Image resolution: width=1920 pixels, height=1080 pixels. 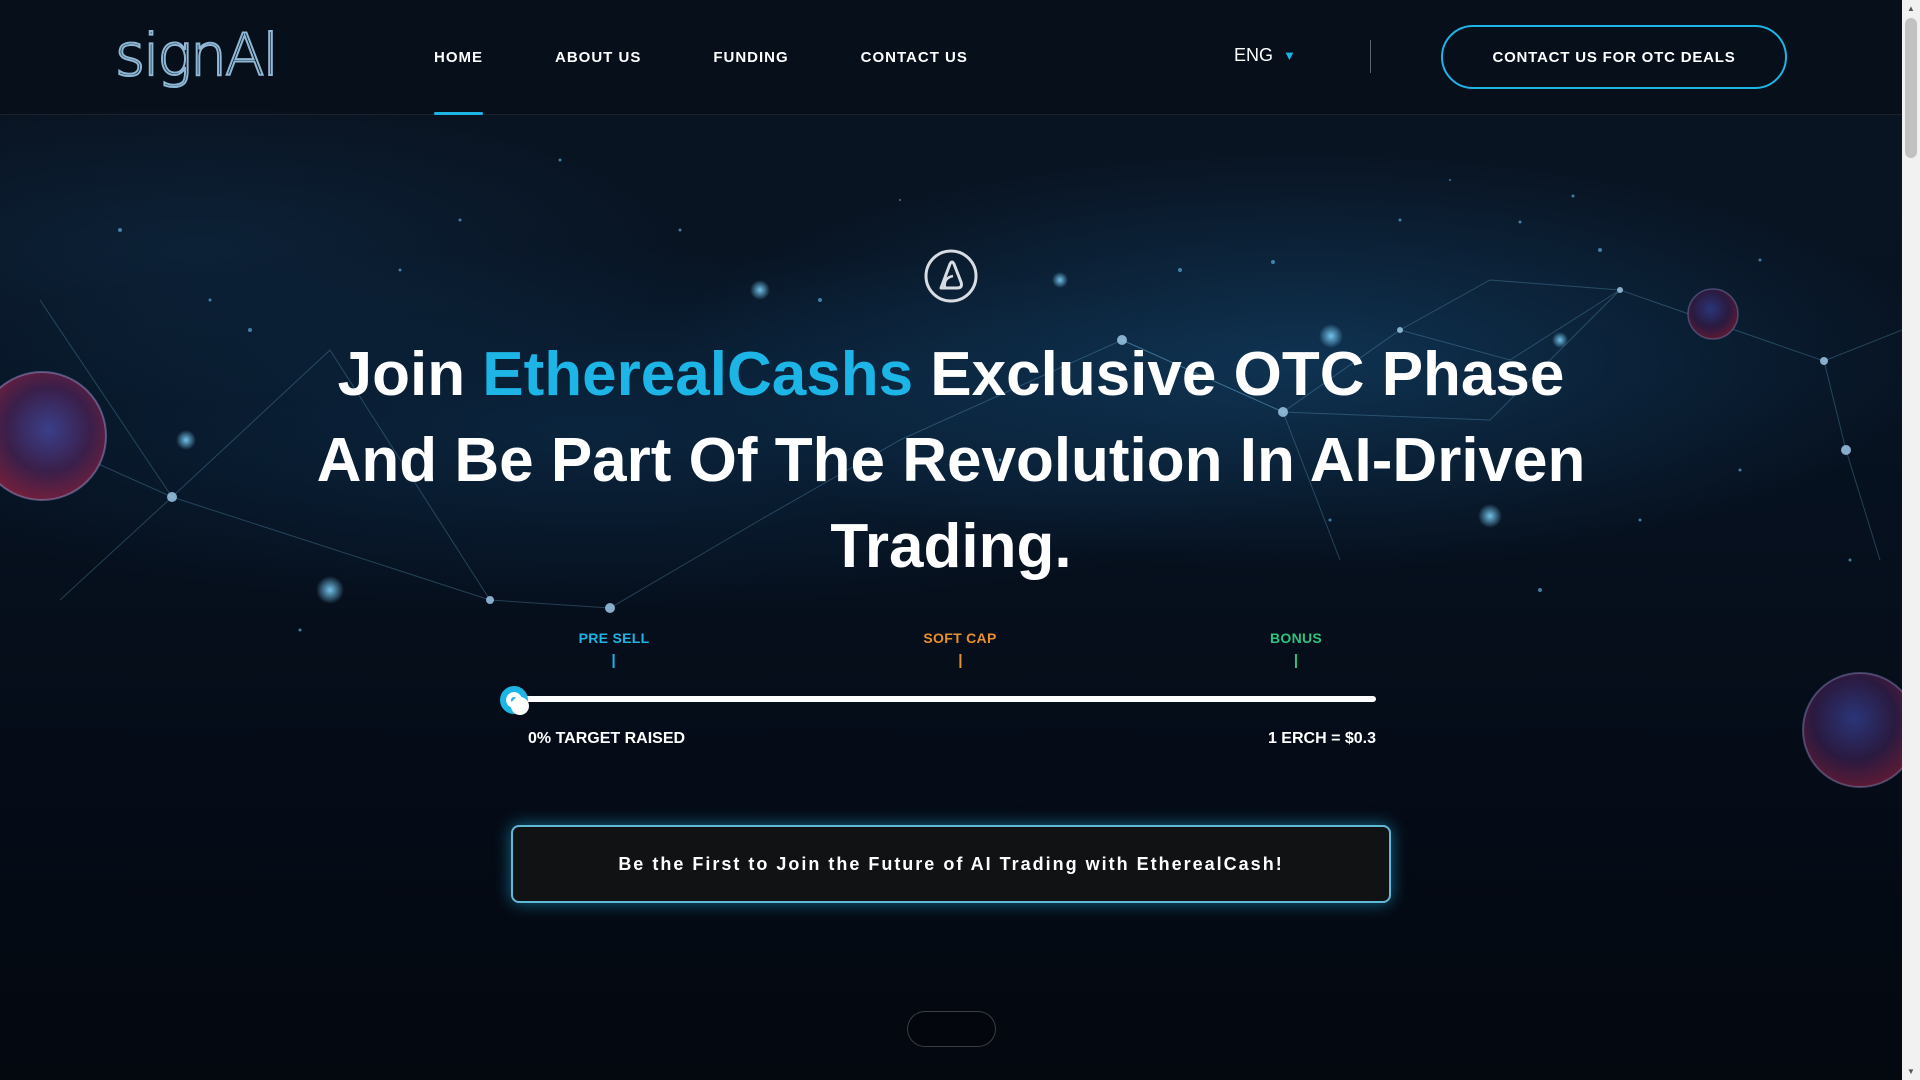 I want to click on signal-a-logo-icon, so click(x=951, y=276).